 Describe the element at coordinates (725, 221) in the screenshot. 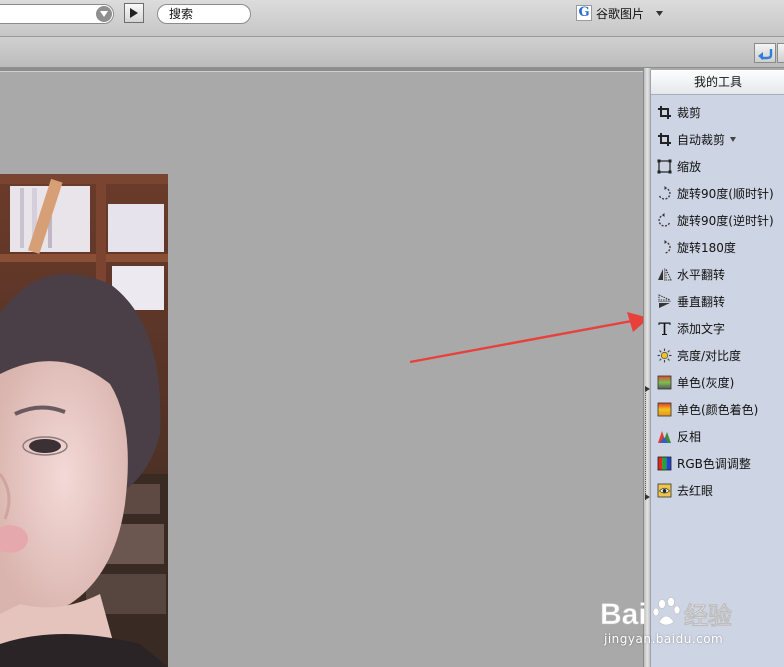

I see `tool-label: 旋转90度(逆时针)` at that location.